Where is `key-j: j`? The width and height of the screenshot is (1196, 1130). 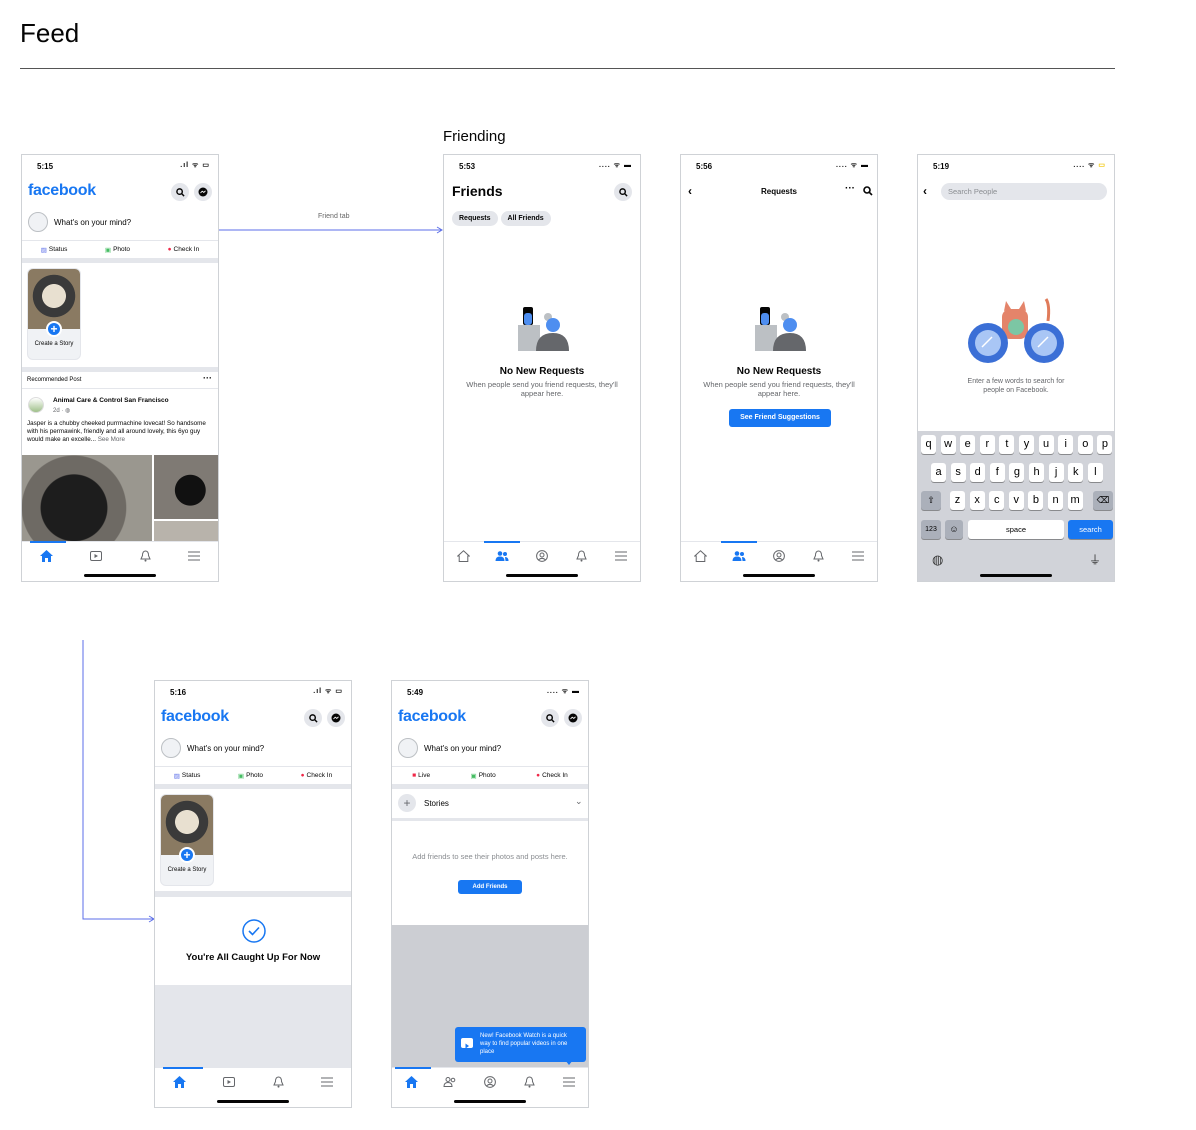 key-j: j is located at coordinates (1056, 472).